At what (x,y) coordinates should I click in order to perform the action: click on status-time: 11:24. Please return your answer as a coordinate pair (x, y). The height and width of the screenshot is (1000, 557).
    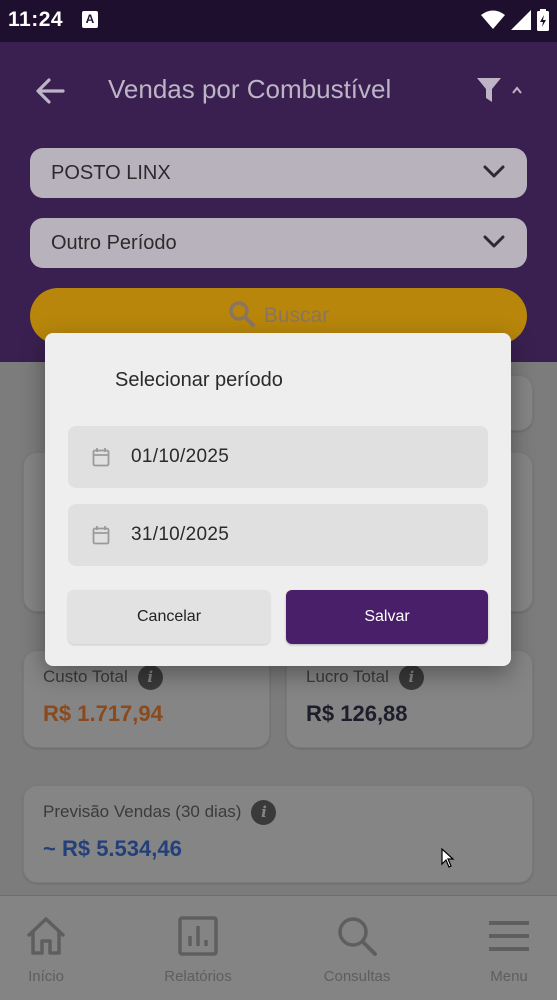
    Looking at the image, I should click on (36, 19).